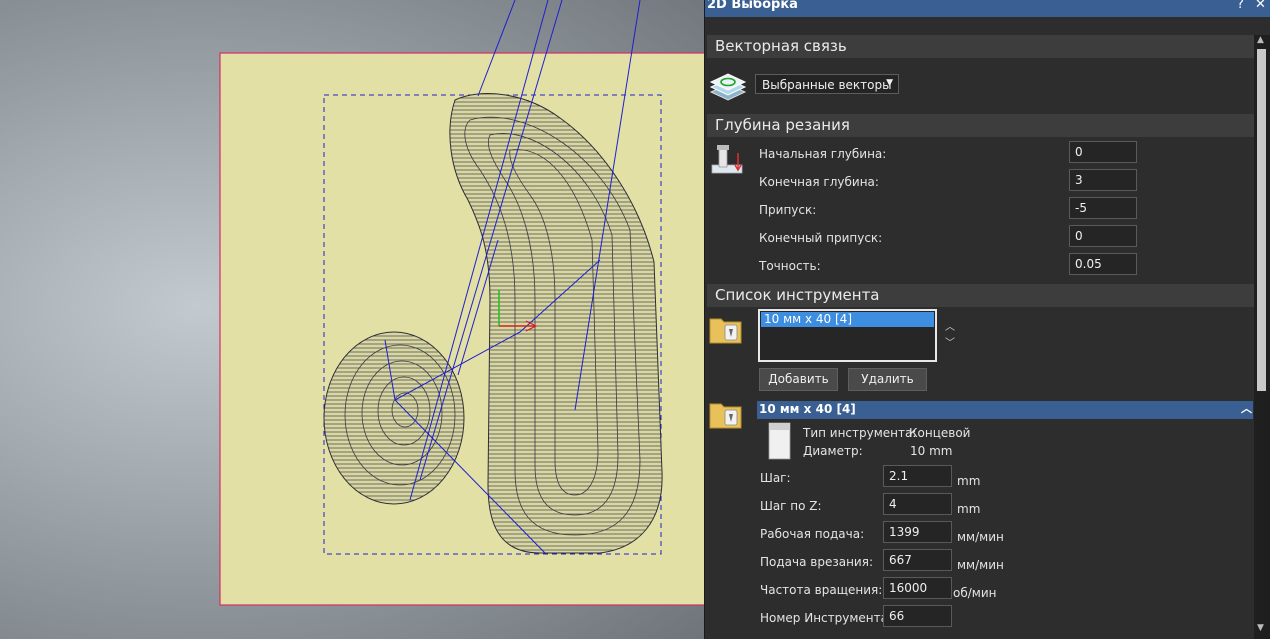 Image resolution: width=1270 pixels, height=639 pixels. Describe the element at coordinates (821, 238) in the screenshot. I see `final-allowance-label: Конечный припуск:` at that location.